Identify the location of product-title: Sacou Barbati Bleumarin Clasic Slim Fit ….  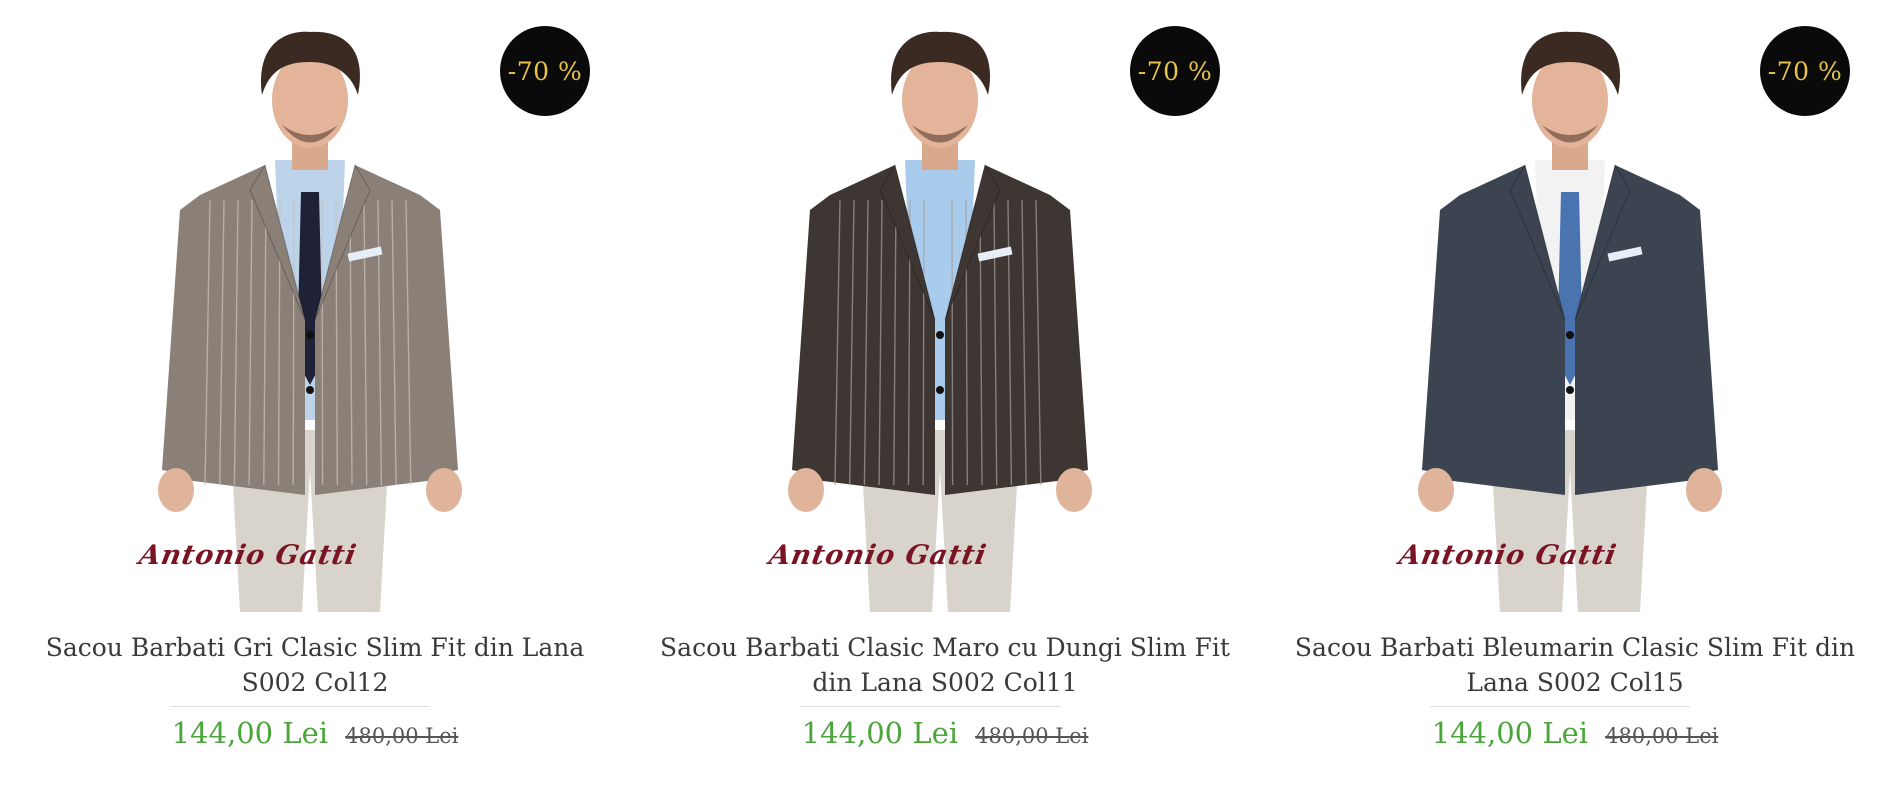
(1575, 665).